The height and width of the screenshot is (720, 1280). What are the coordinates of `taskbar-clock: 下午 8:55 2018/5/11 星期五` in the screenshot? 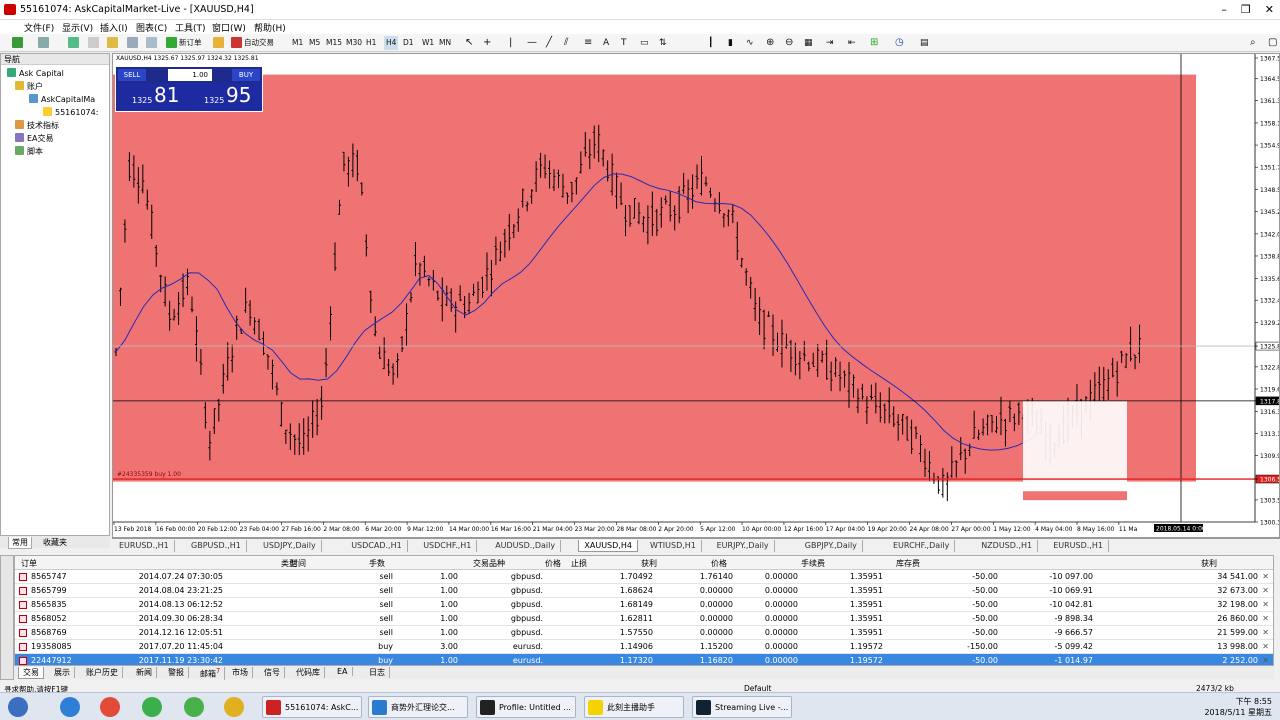 It's located at (1238, 707).